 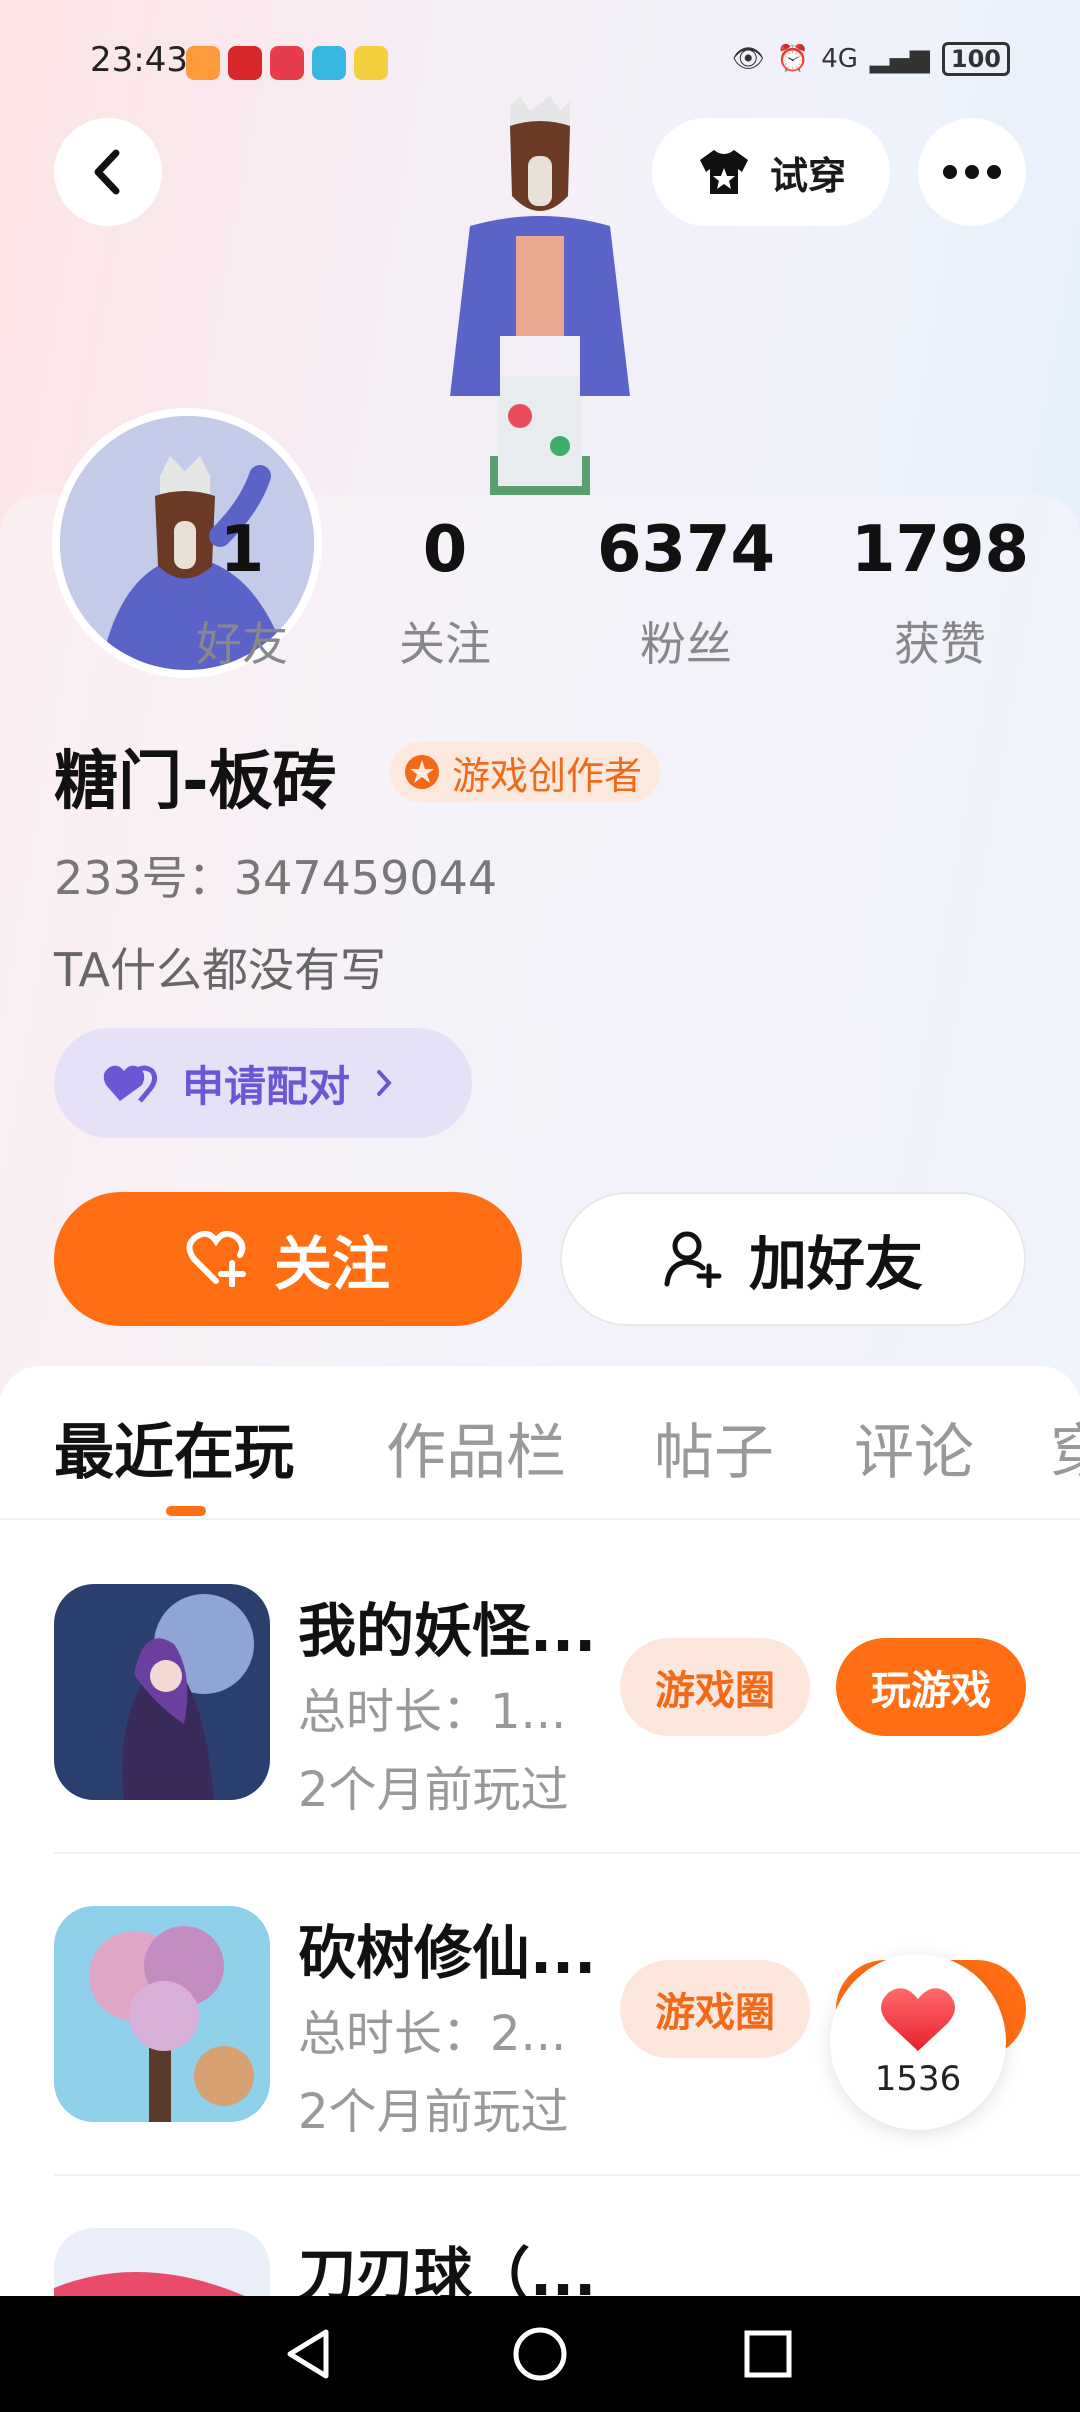 What do you see at coordinates (445, 550) in the screenshot?
I see `stat-value: 0` at bounding box center [445, 550].